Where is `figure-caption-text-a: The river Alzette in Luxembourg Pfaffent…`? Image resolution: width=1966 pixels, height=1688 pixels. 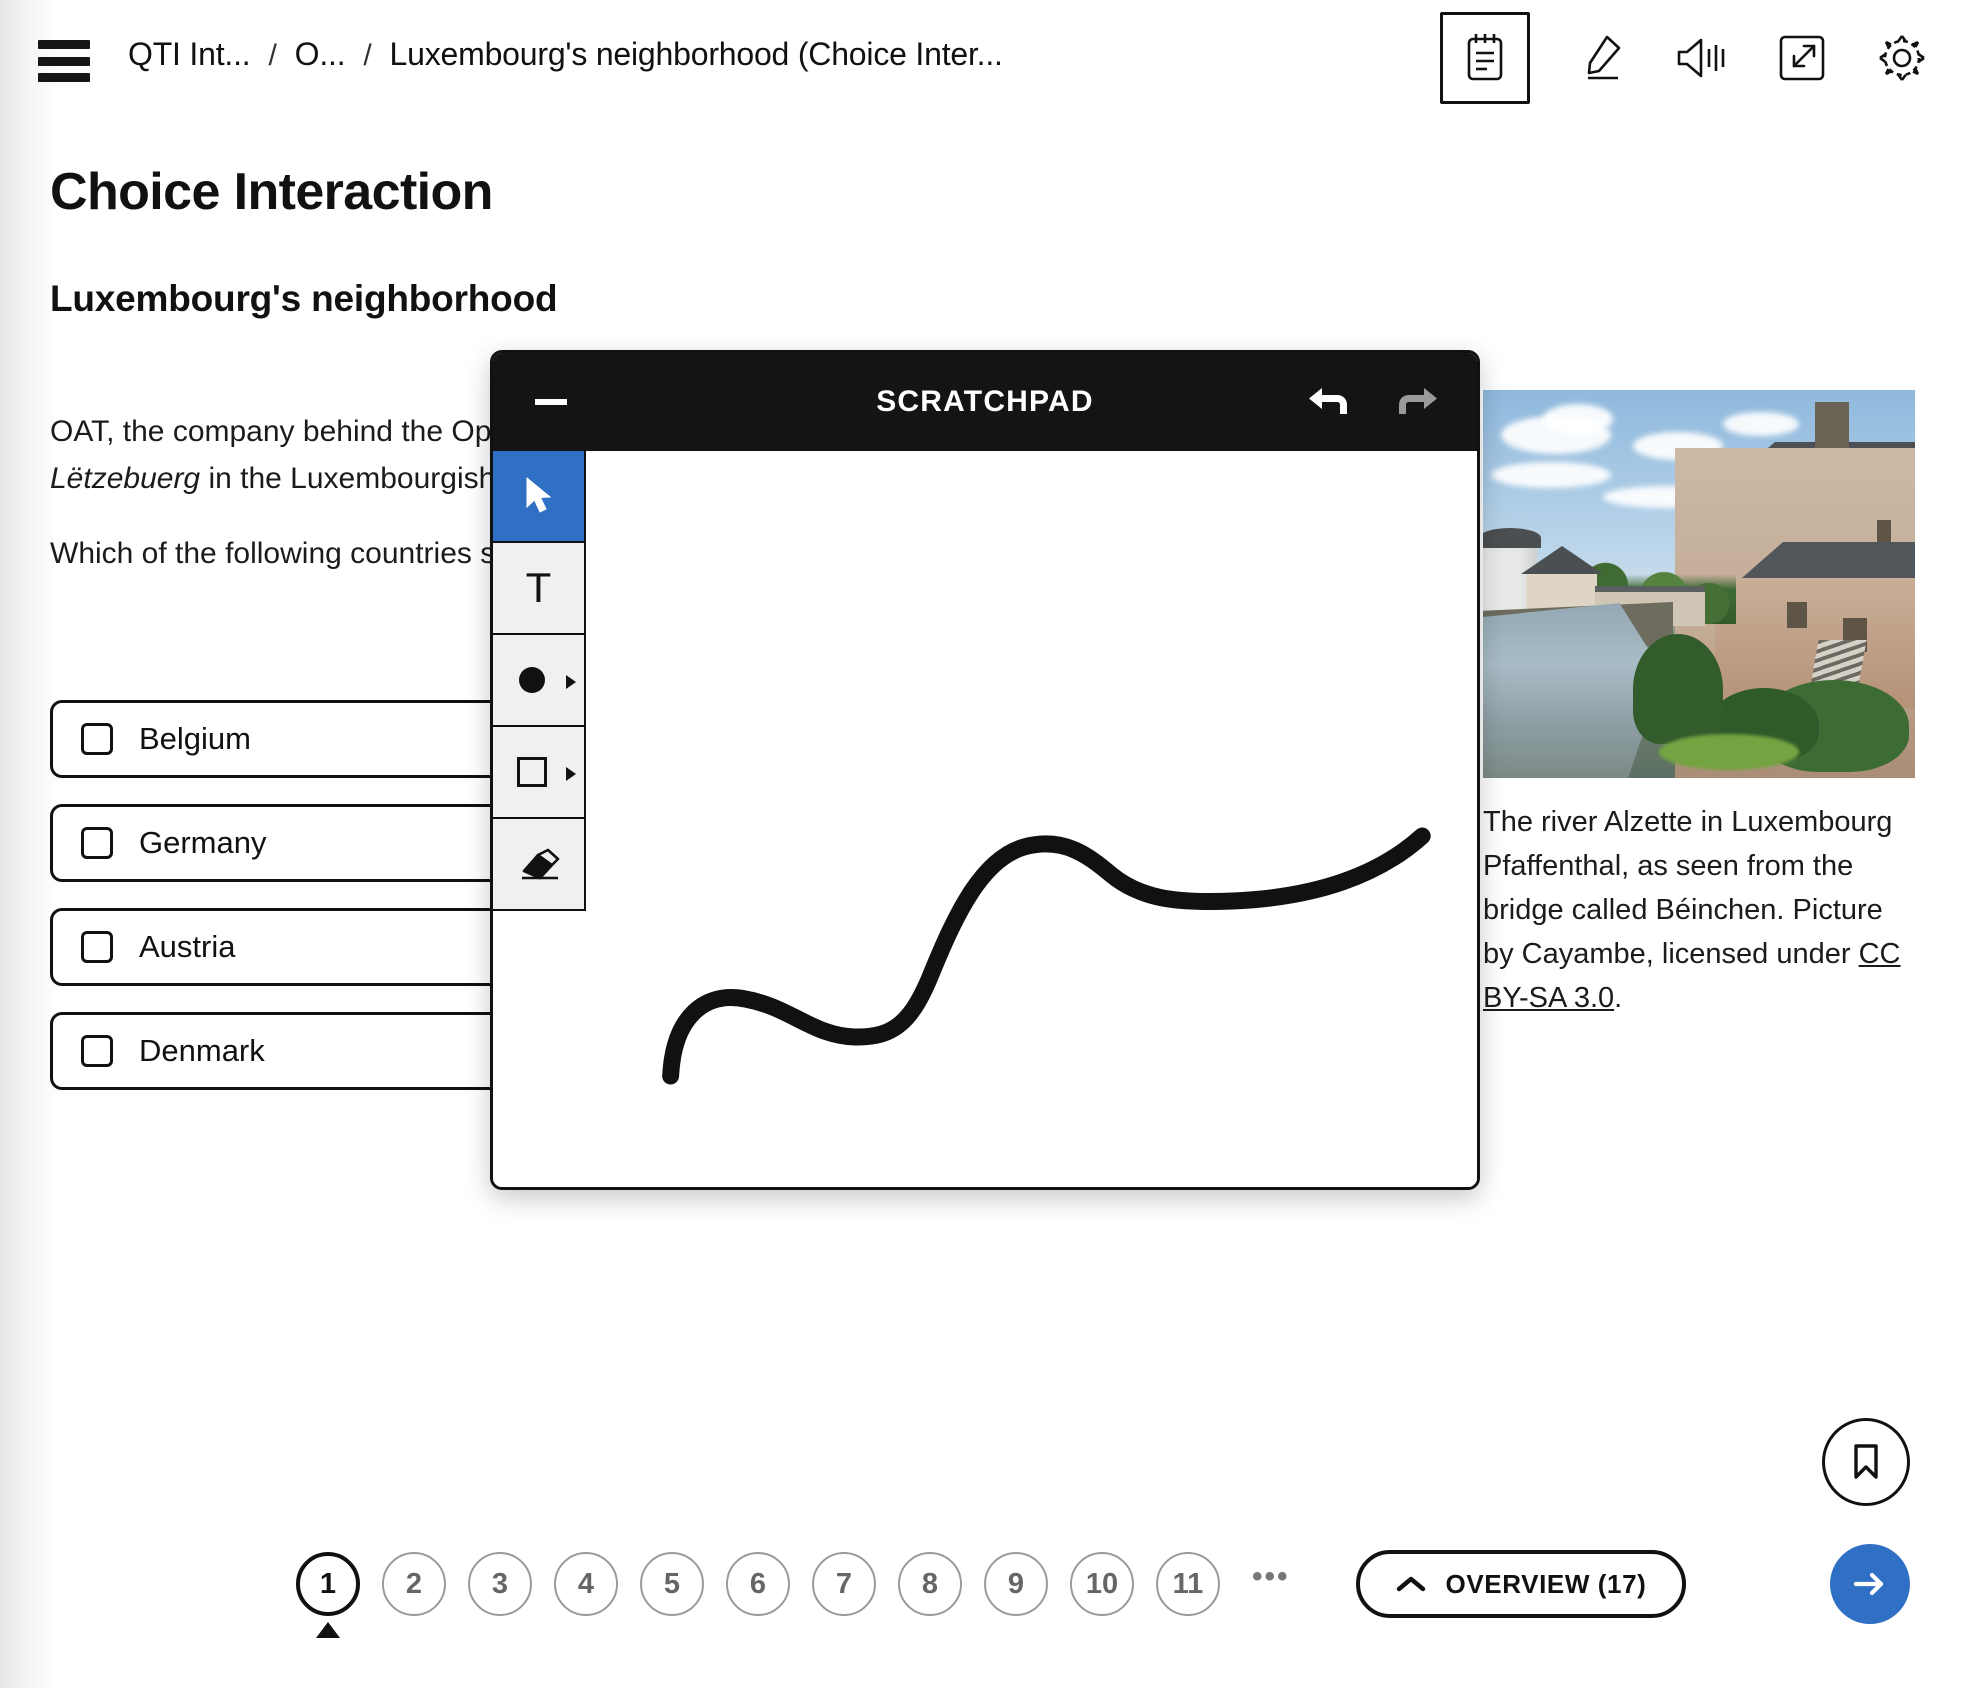
figure-caption-text-a: The river Alzette in Luxembourg Pfaffent… is located at coordinates (1688, 888).